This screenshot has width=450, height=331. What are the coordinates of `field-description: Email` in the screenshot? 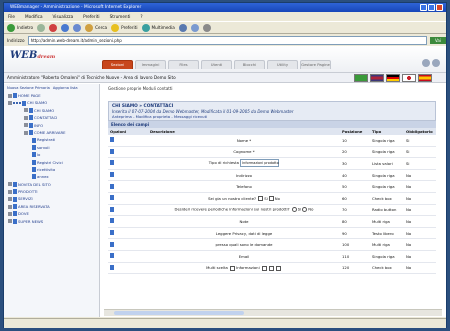 It's located at (244, 256).